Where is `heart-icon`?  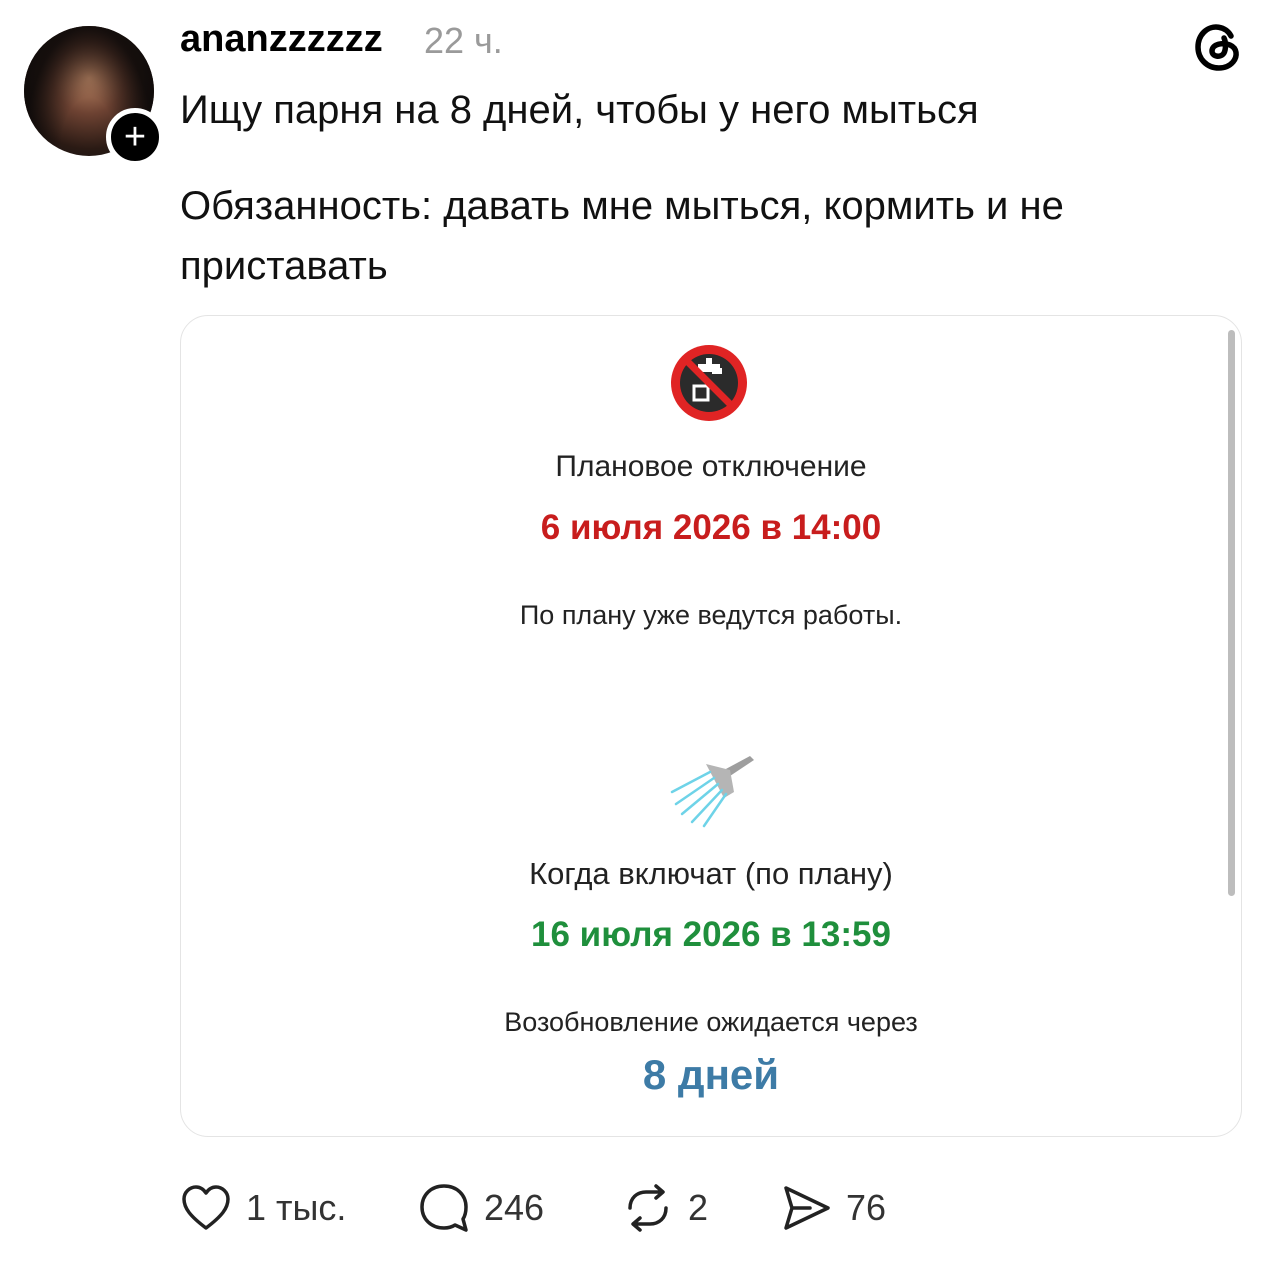
heart-icon is located at coordinates (206, 1207).